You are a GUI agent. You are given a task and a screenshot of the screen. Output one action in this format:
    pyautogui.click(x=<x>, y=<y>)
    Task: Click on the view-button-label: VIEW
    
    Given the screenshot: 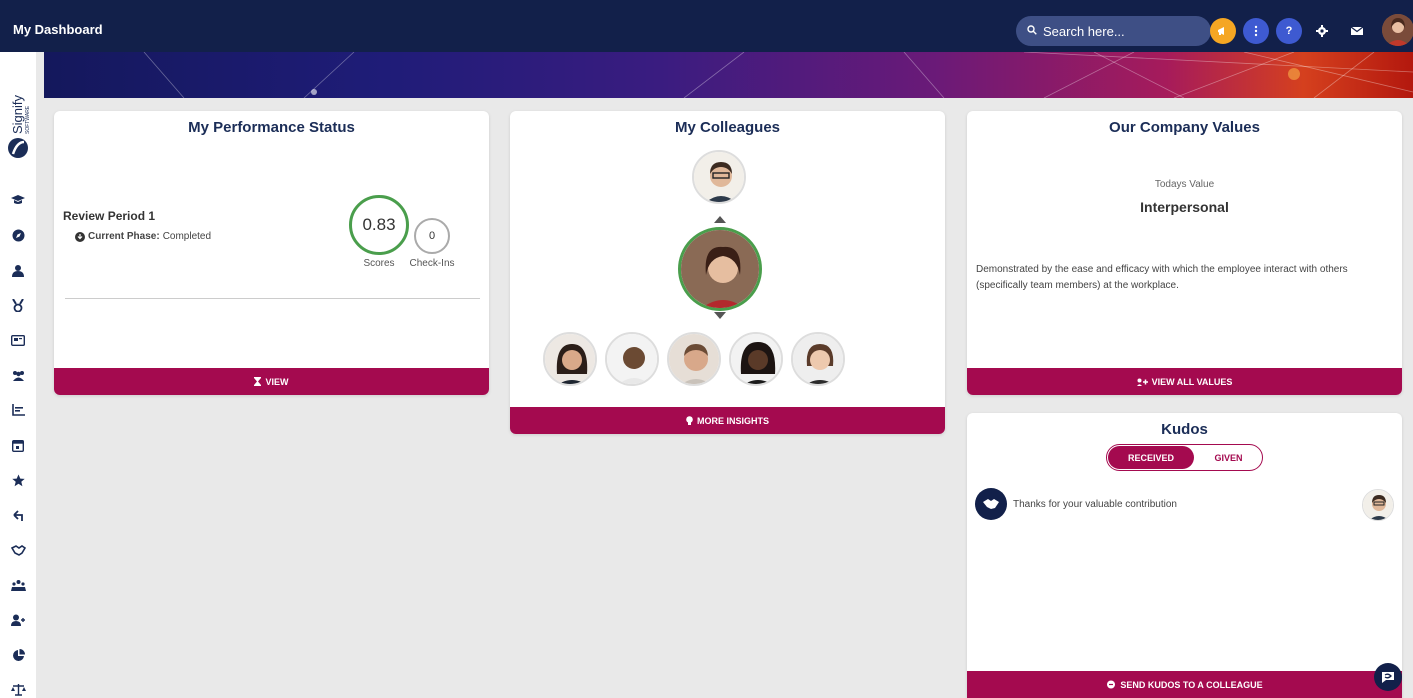 What is the action you would take?
    pyautogui.click(x=277, y=381)
    